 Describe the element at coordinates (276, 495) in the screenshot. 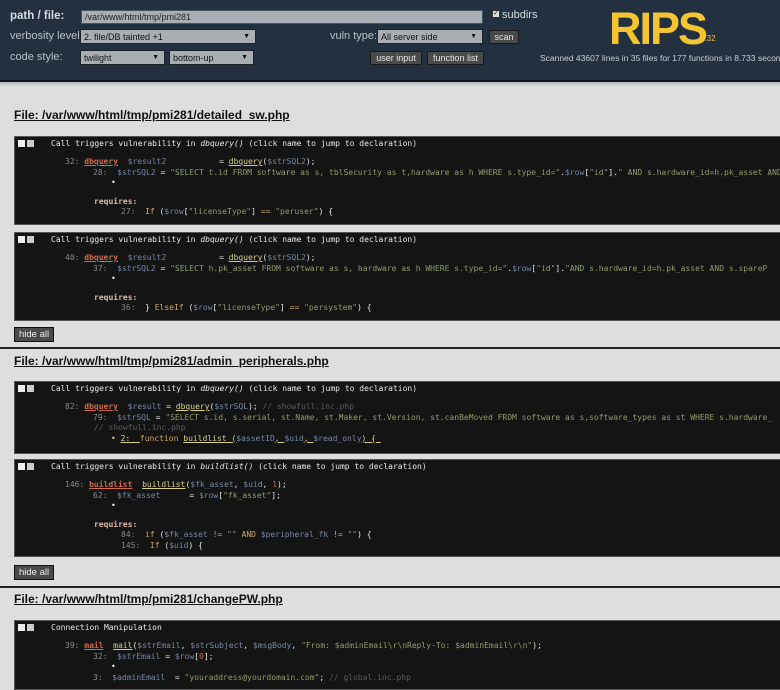

I see `code-text: ];` at that location.